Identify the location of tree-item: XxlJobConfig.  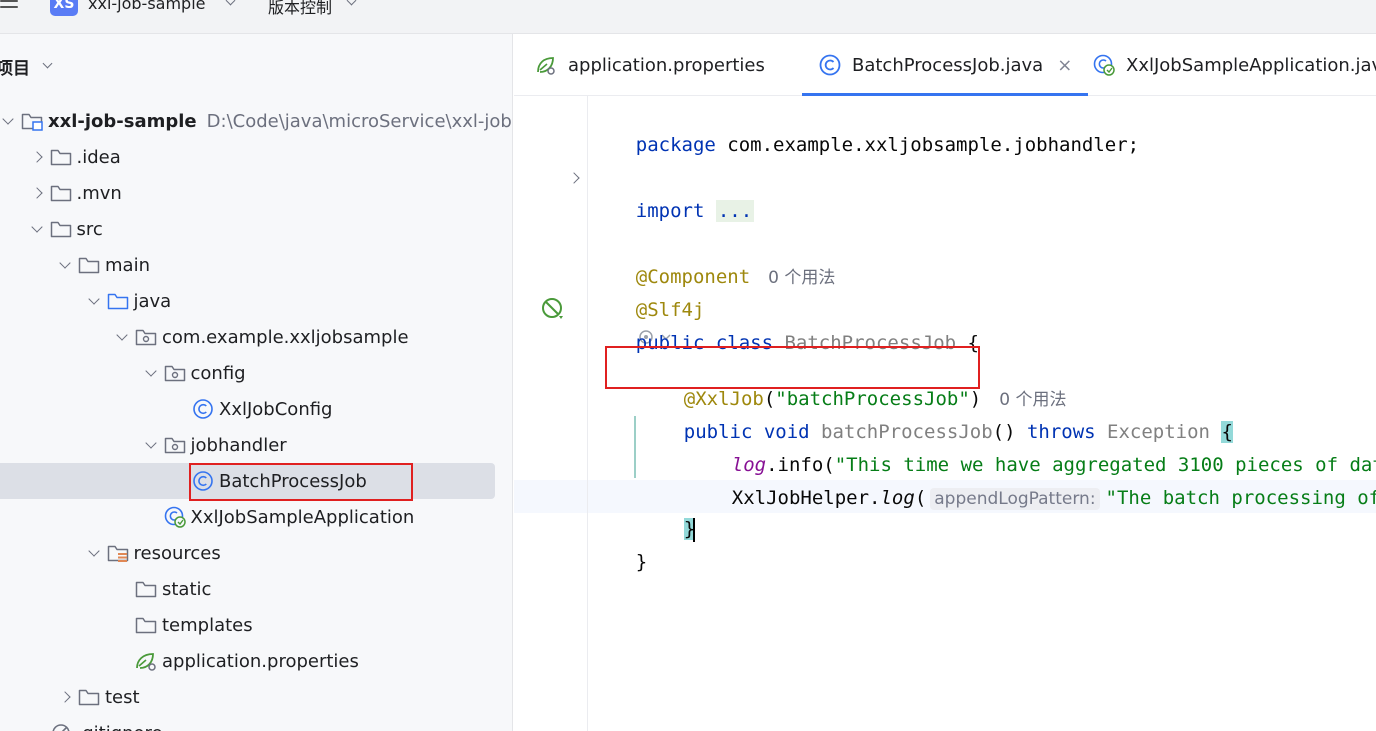
(256, 409).